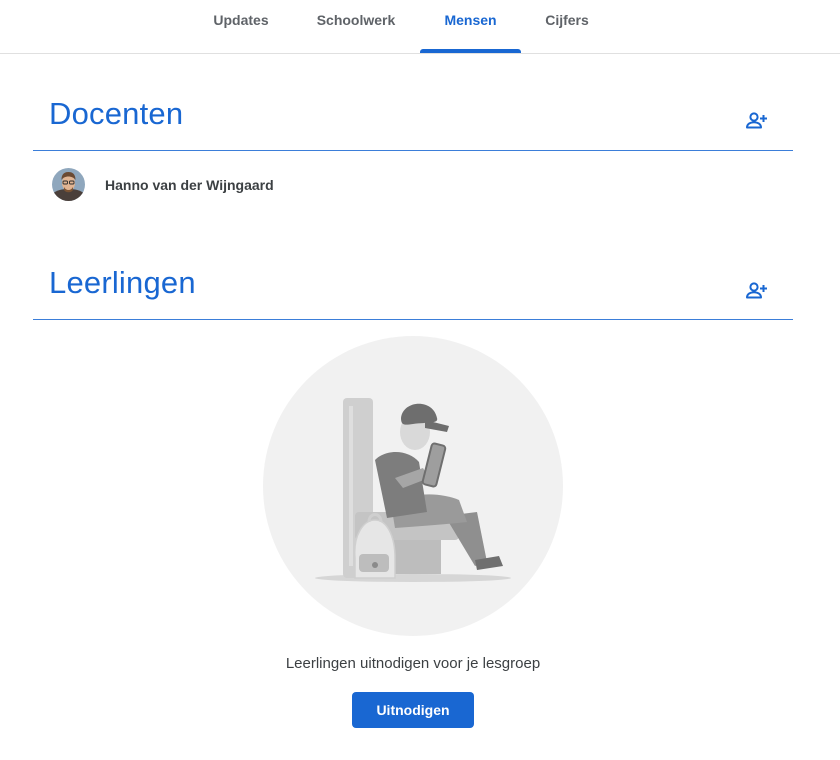  What do you see at coordinates (68, 184) in the screenshot?
I see `avatar` at bounding box center [68, 184].